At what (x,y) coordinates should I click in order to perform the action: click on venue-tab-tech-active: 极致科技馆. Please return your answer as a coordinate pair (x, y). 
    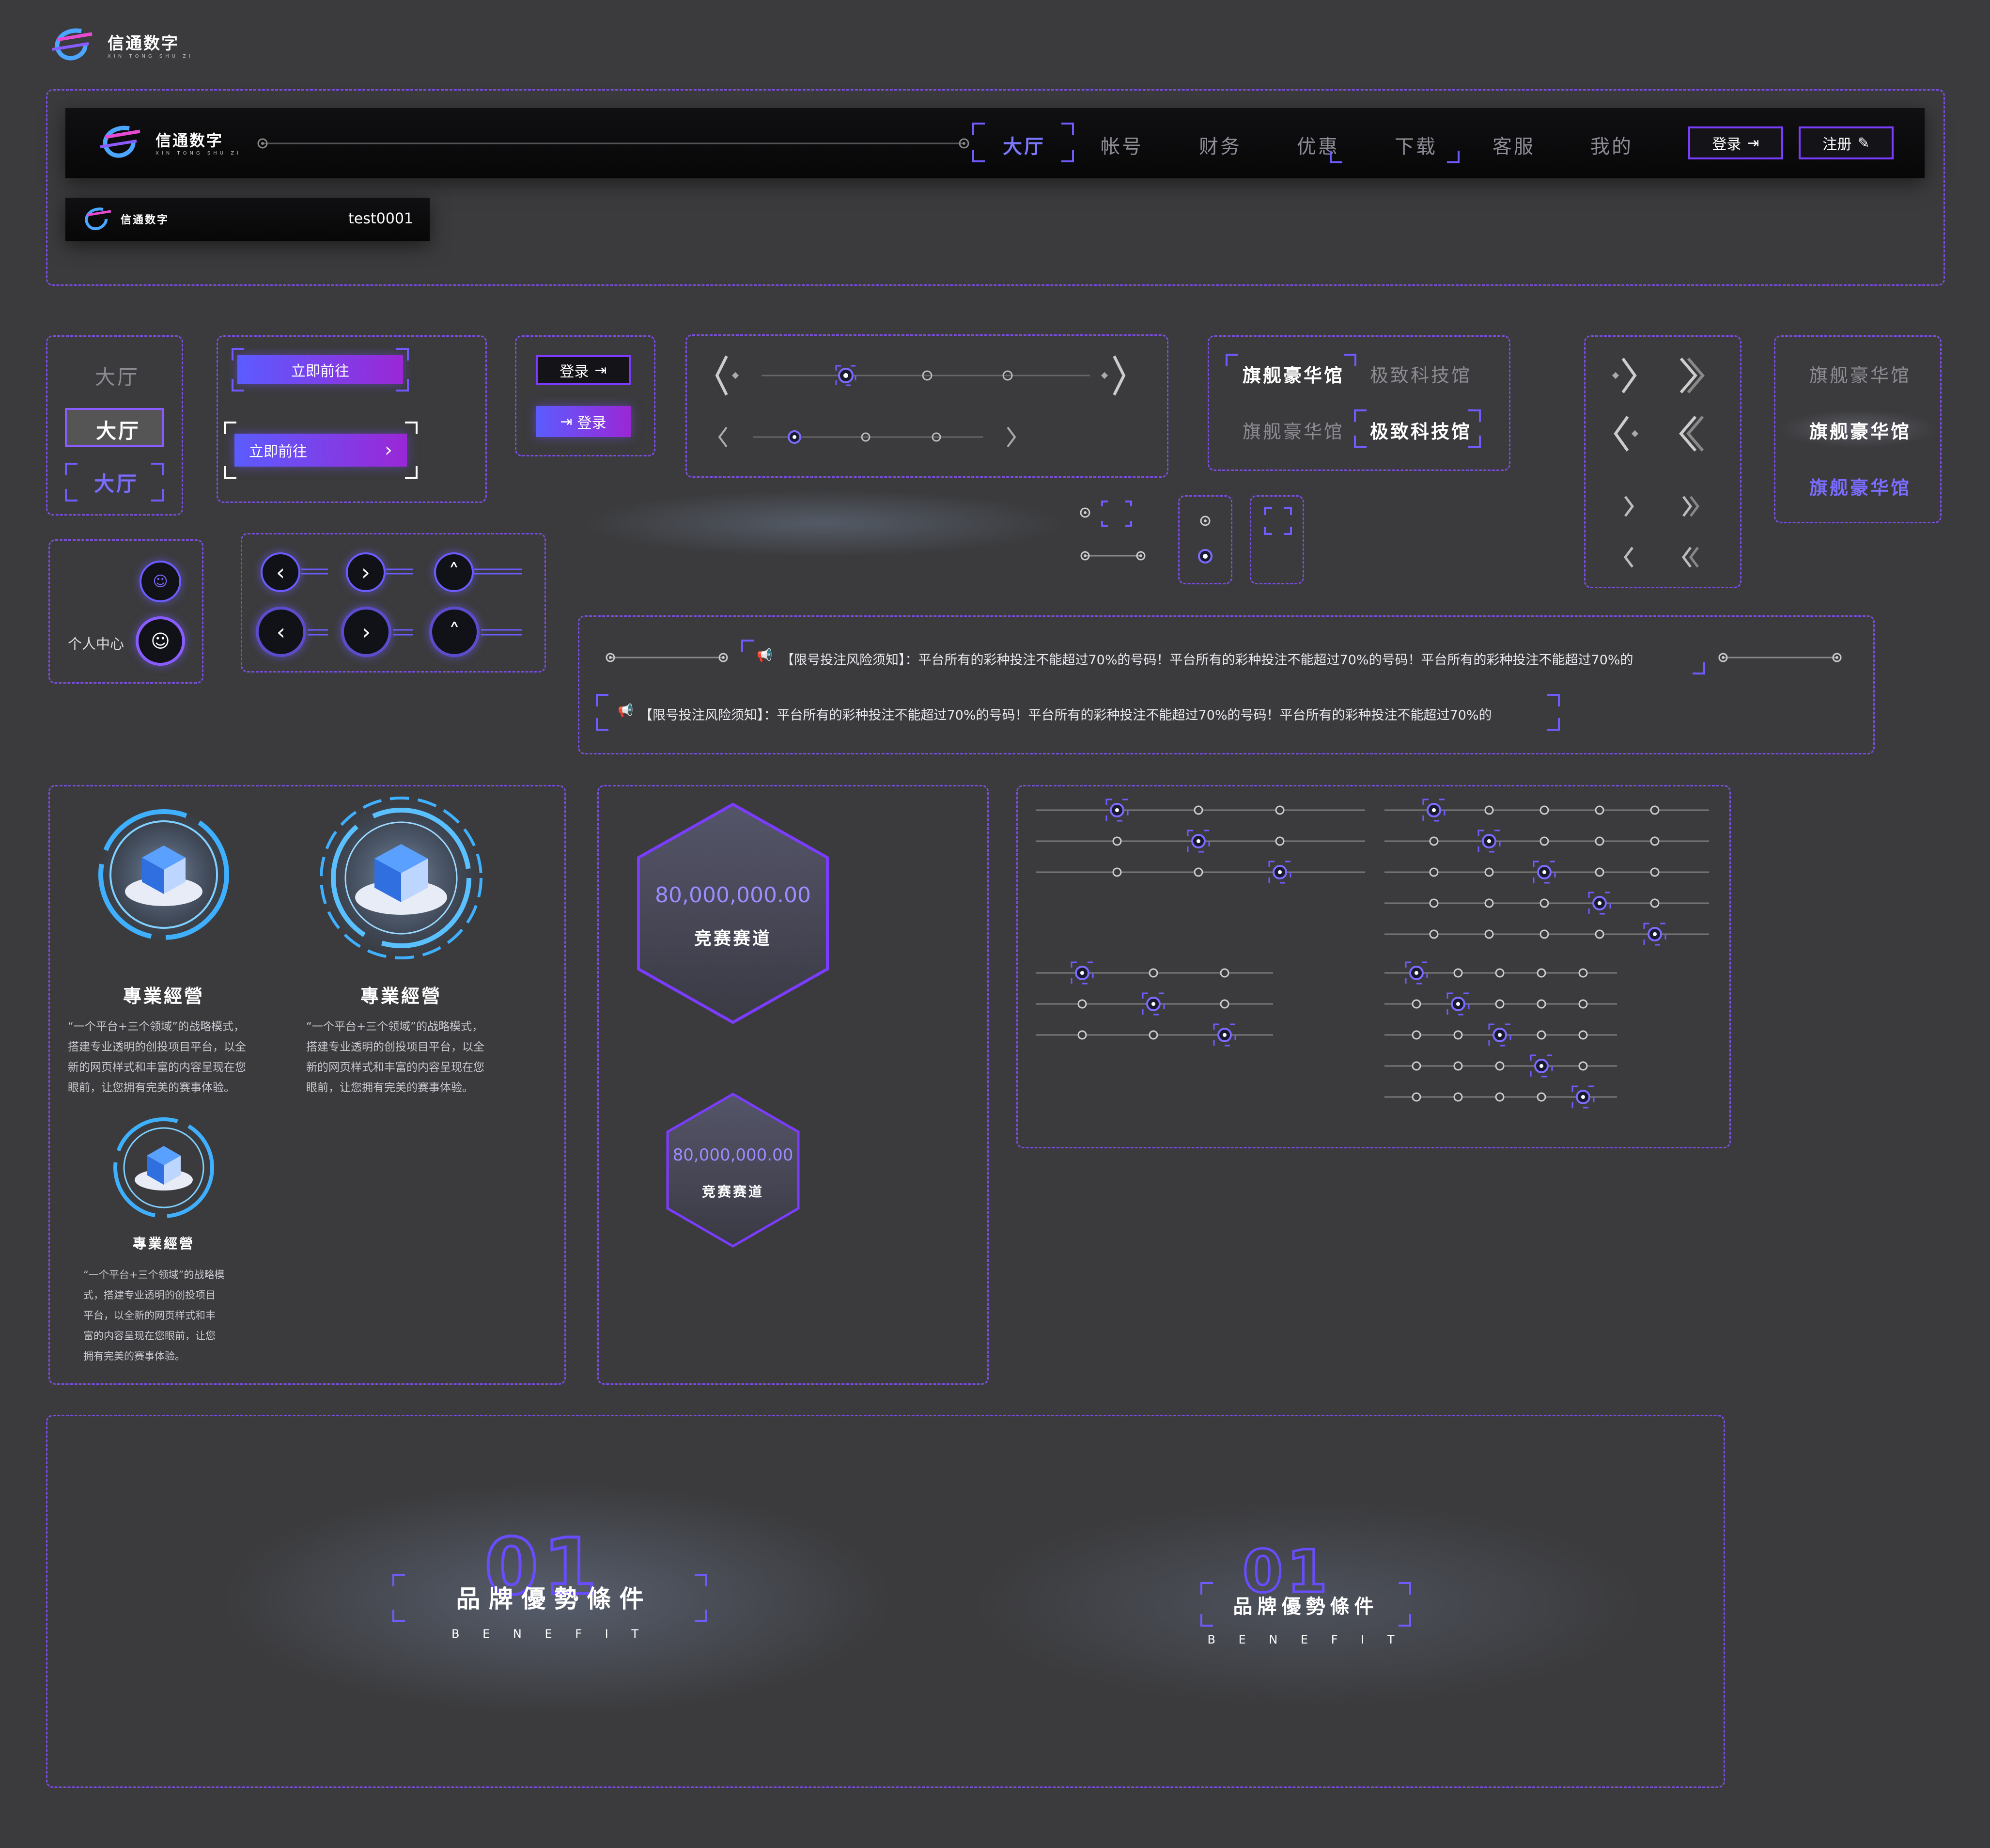
    Looking at the image, I should click on (1421, 430).